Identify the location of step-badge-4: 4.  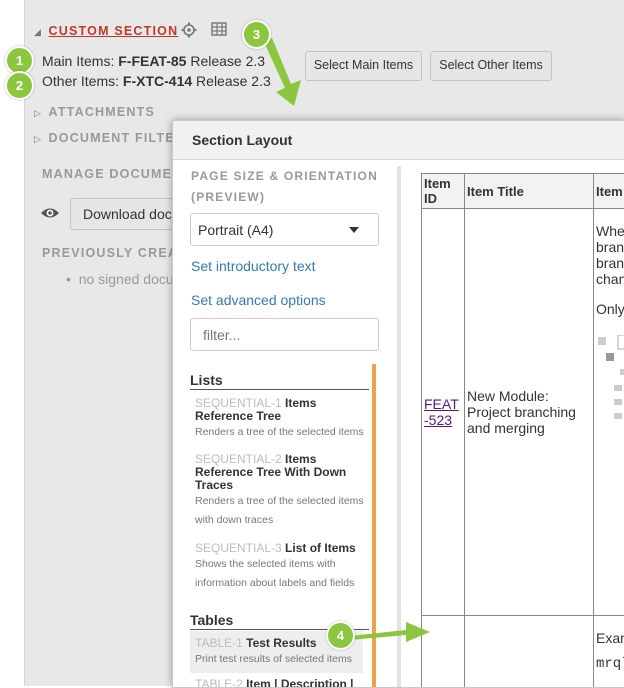
(340, 635).